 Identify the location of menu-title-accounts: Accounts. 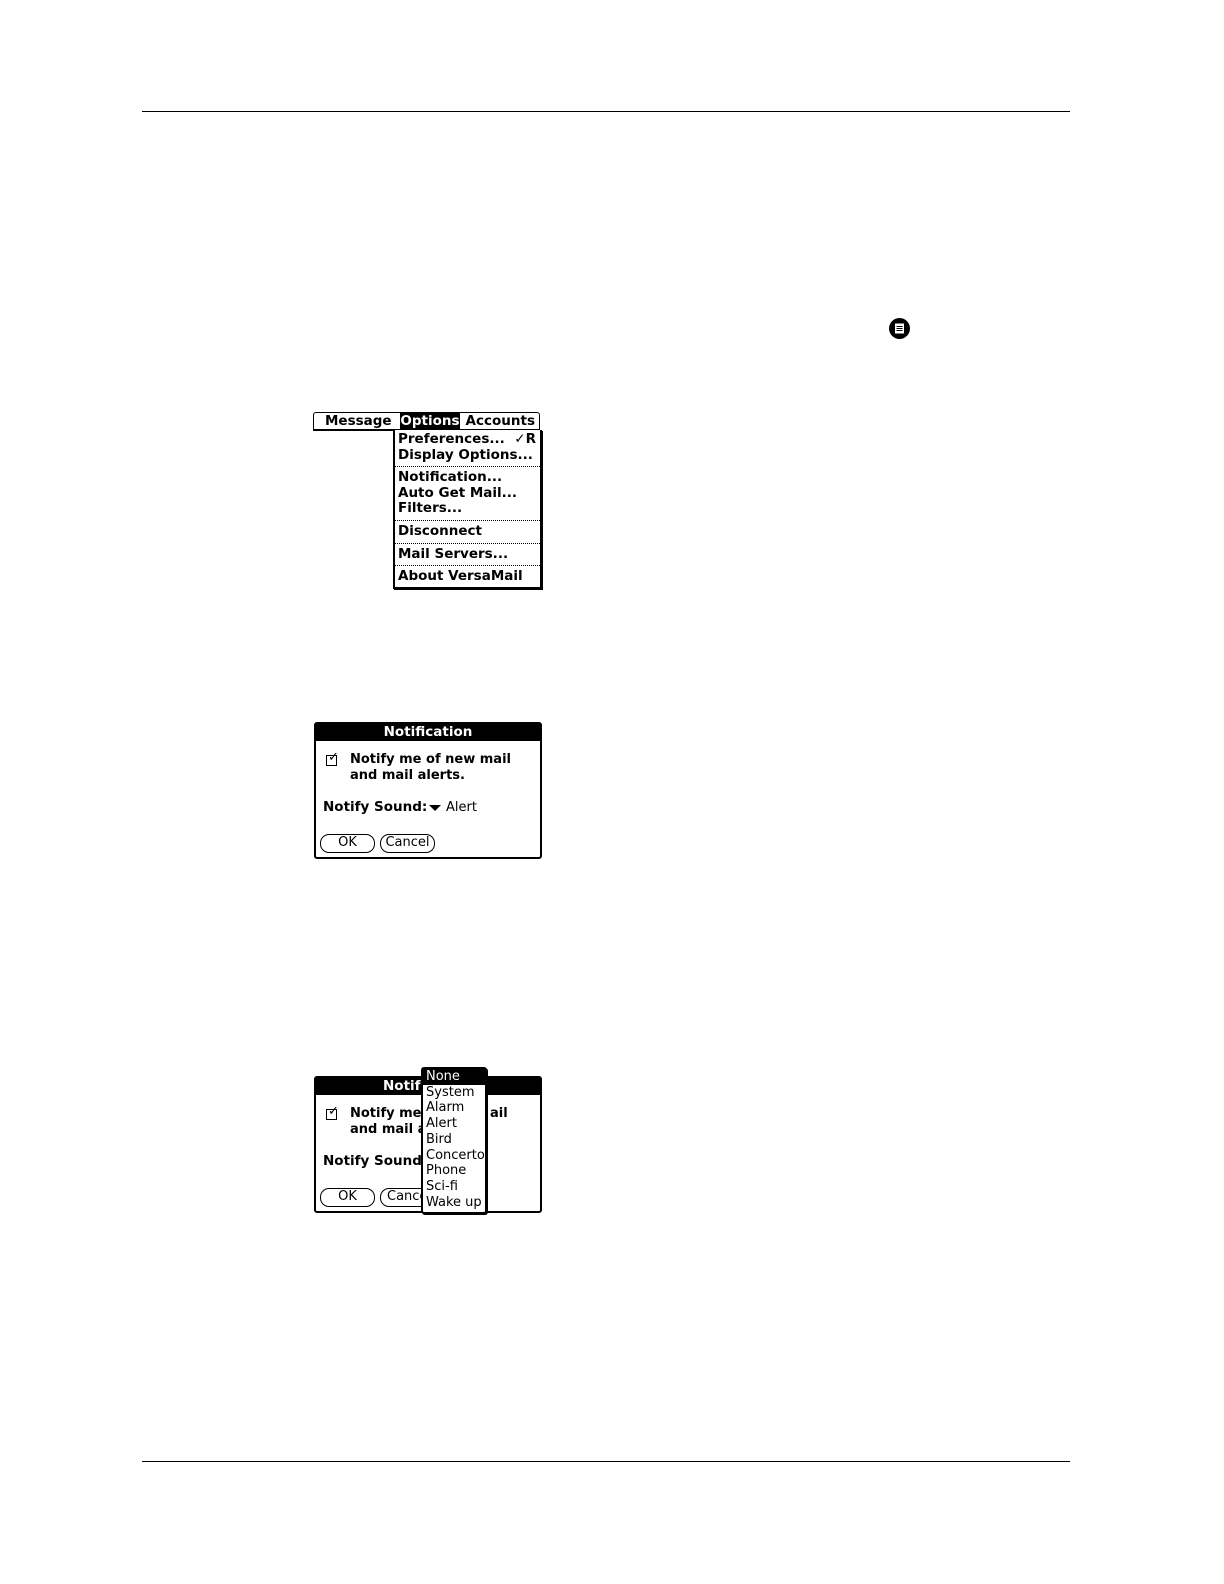
(499, 421).